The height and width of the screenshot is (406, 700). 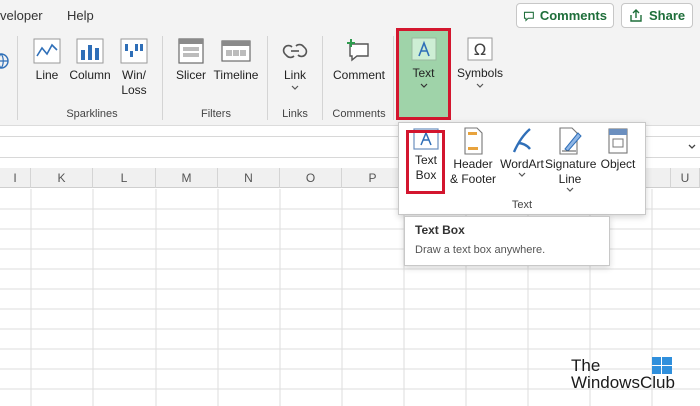 I want to click on slicer-icon, so click(x=191, y=51).